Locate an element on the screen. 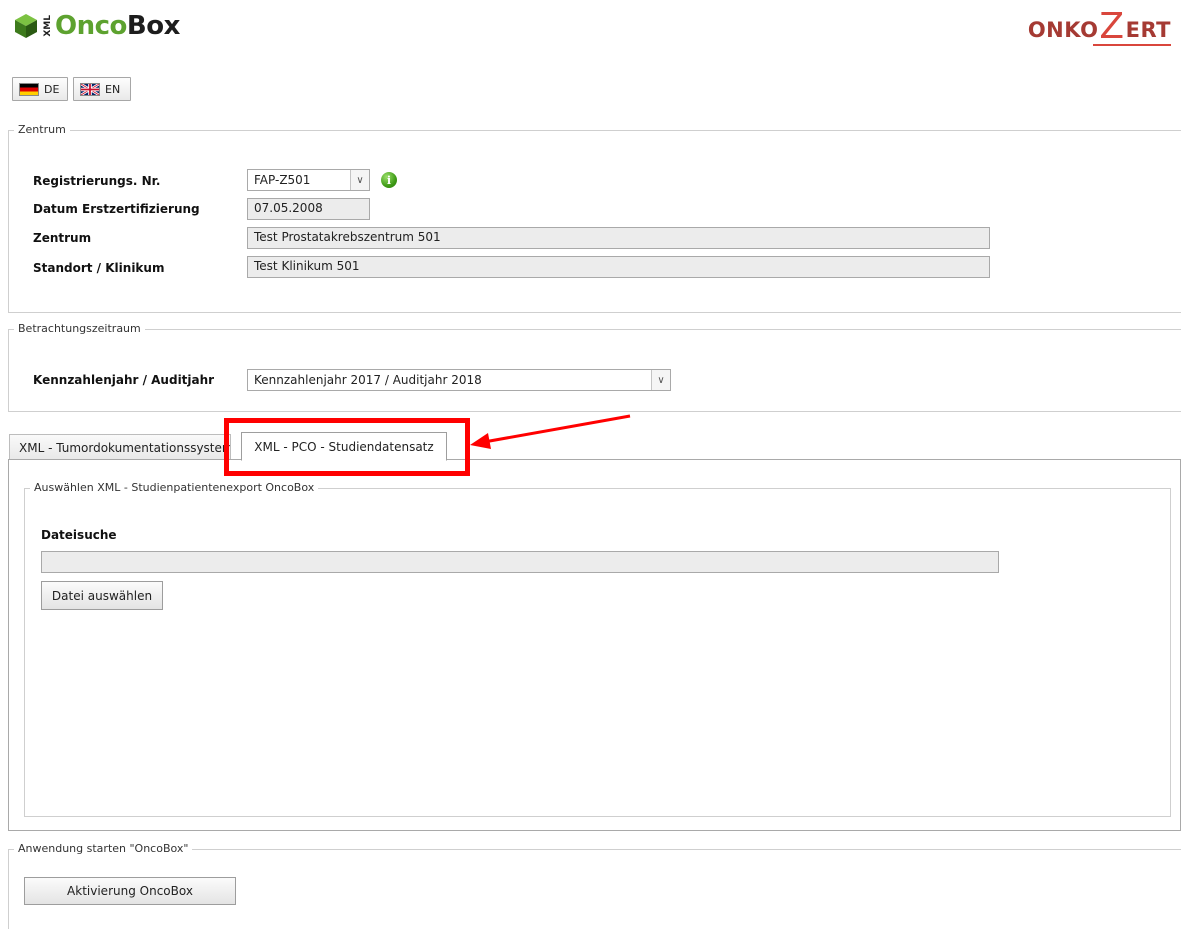  onkozert-z: Z is located at coordinates (1112, 26).